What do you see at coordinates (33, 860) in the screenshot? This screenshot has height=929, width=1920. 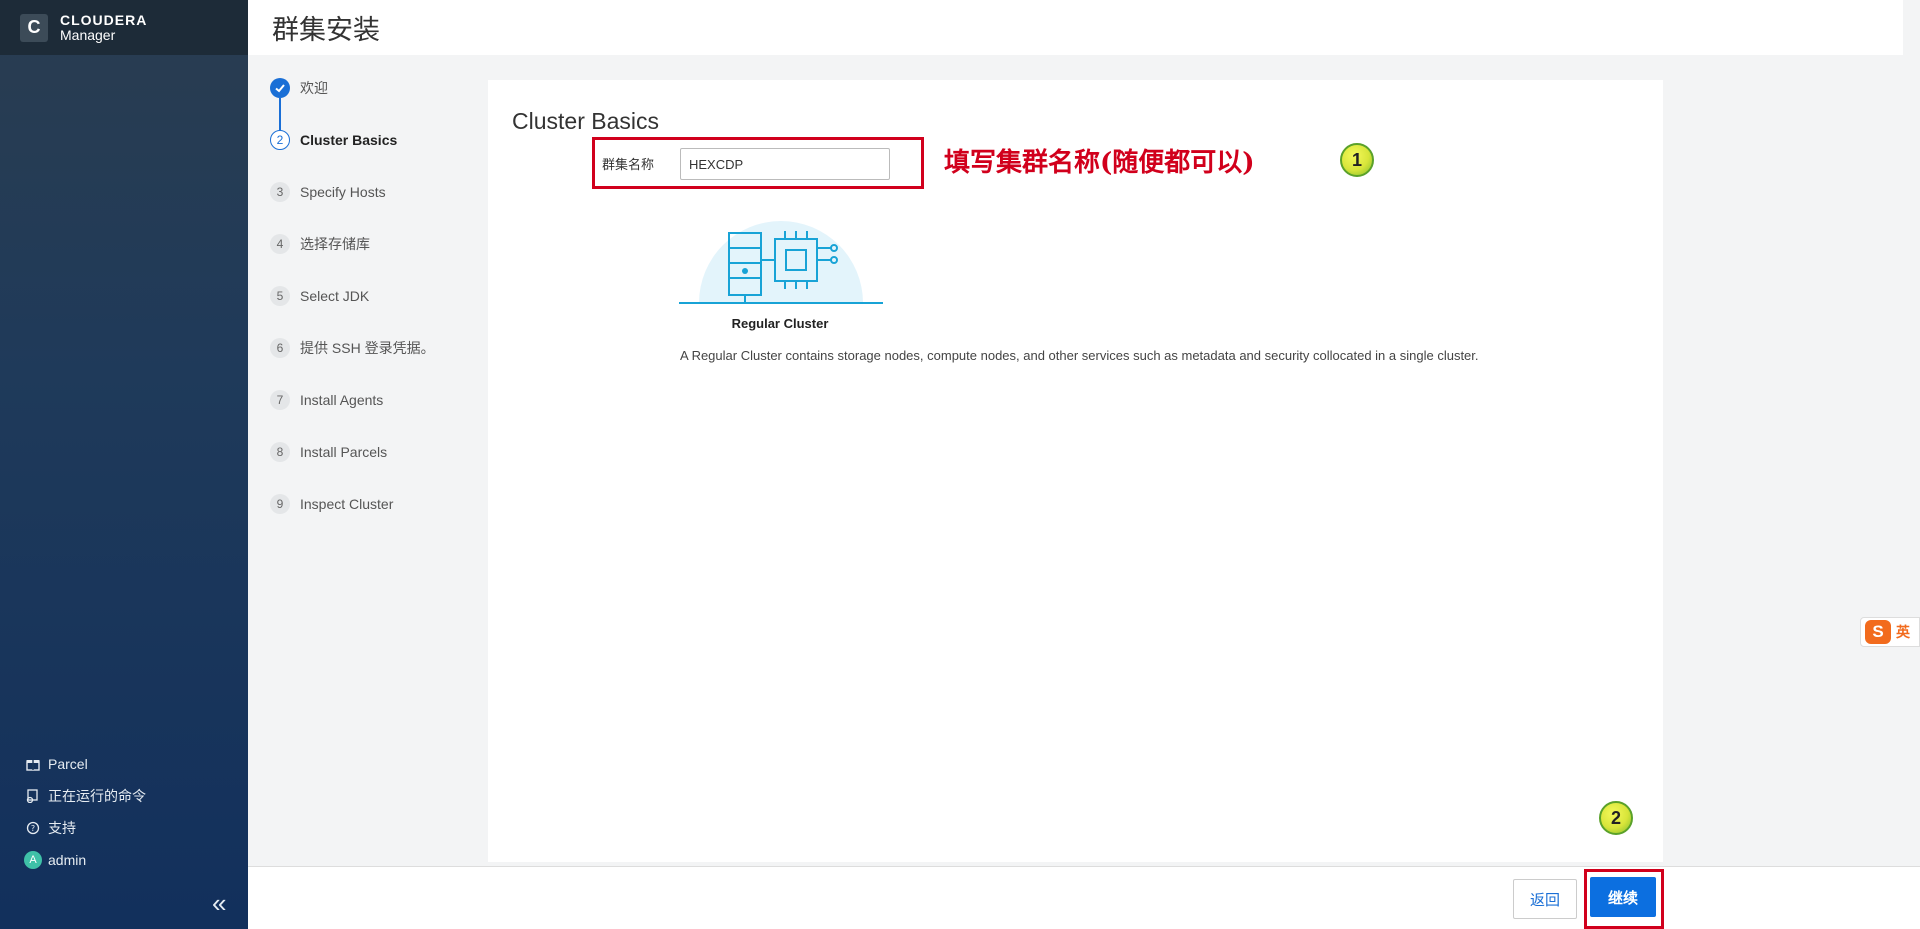 I see `avatar: A` at bounding box center [33, 860].